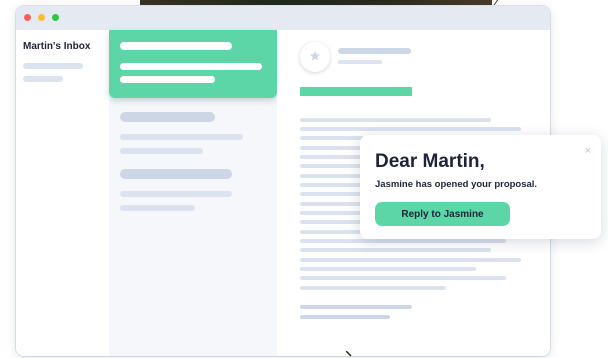  What do you see at coordinates (57, 46) in the screenshot?
I see `inbox-title: Martin's Inbox` at bounding box center [57, 46].